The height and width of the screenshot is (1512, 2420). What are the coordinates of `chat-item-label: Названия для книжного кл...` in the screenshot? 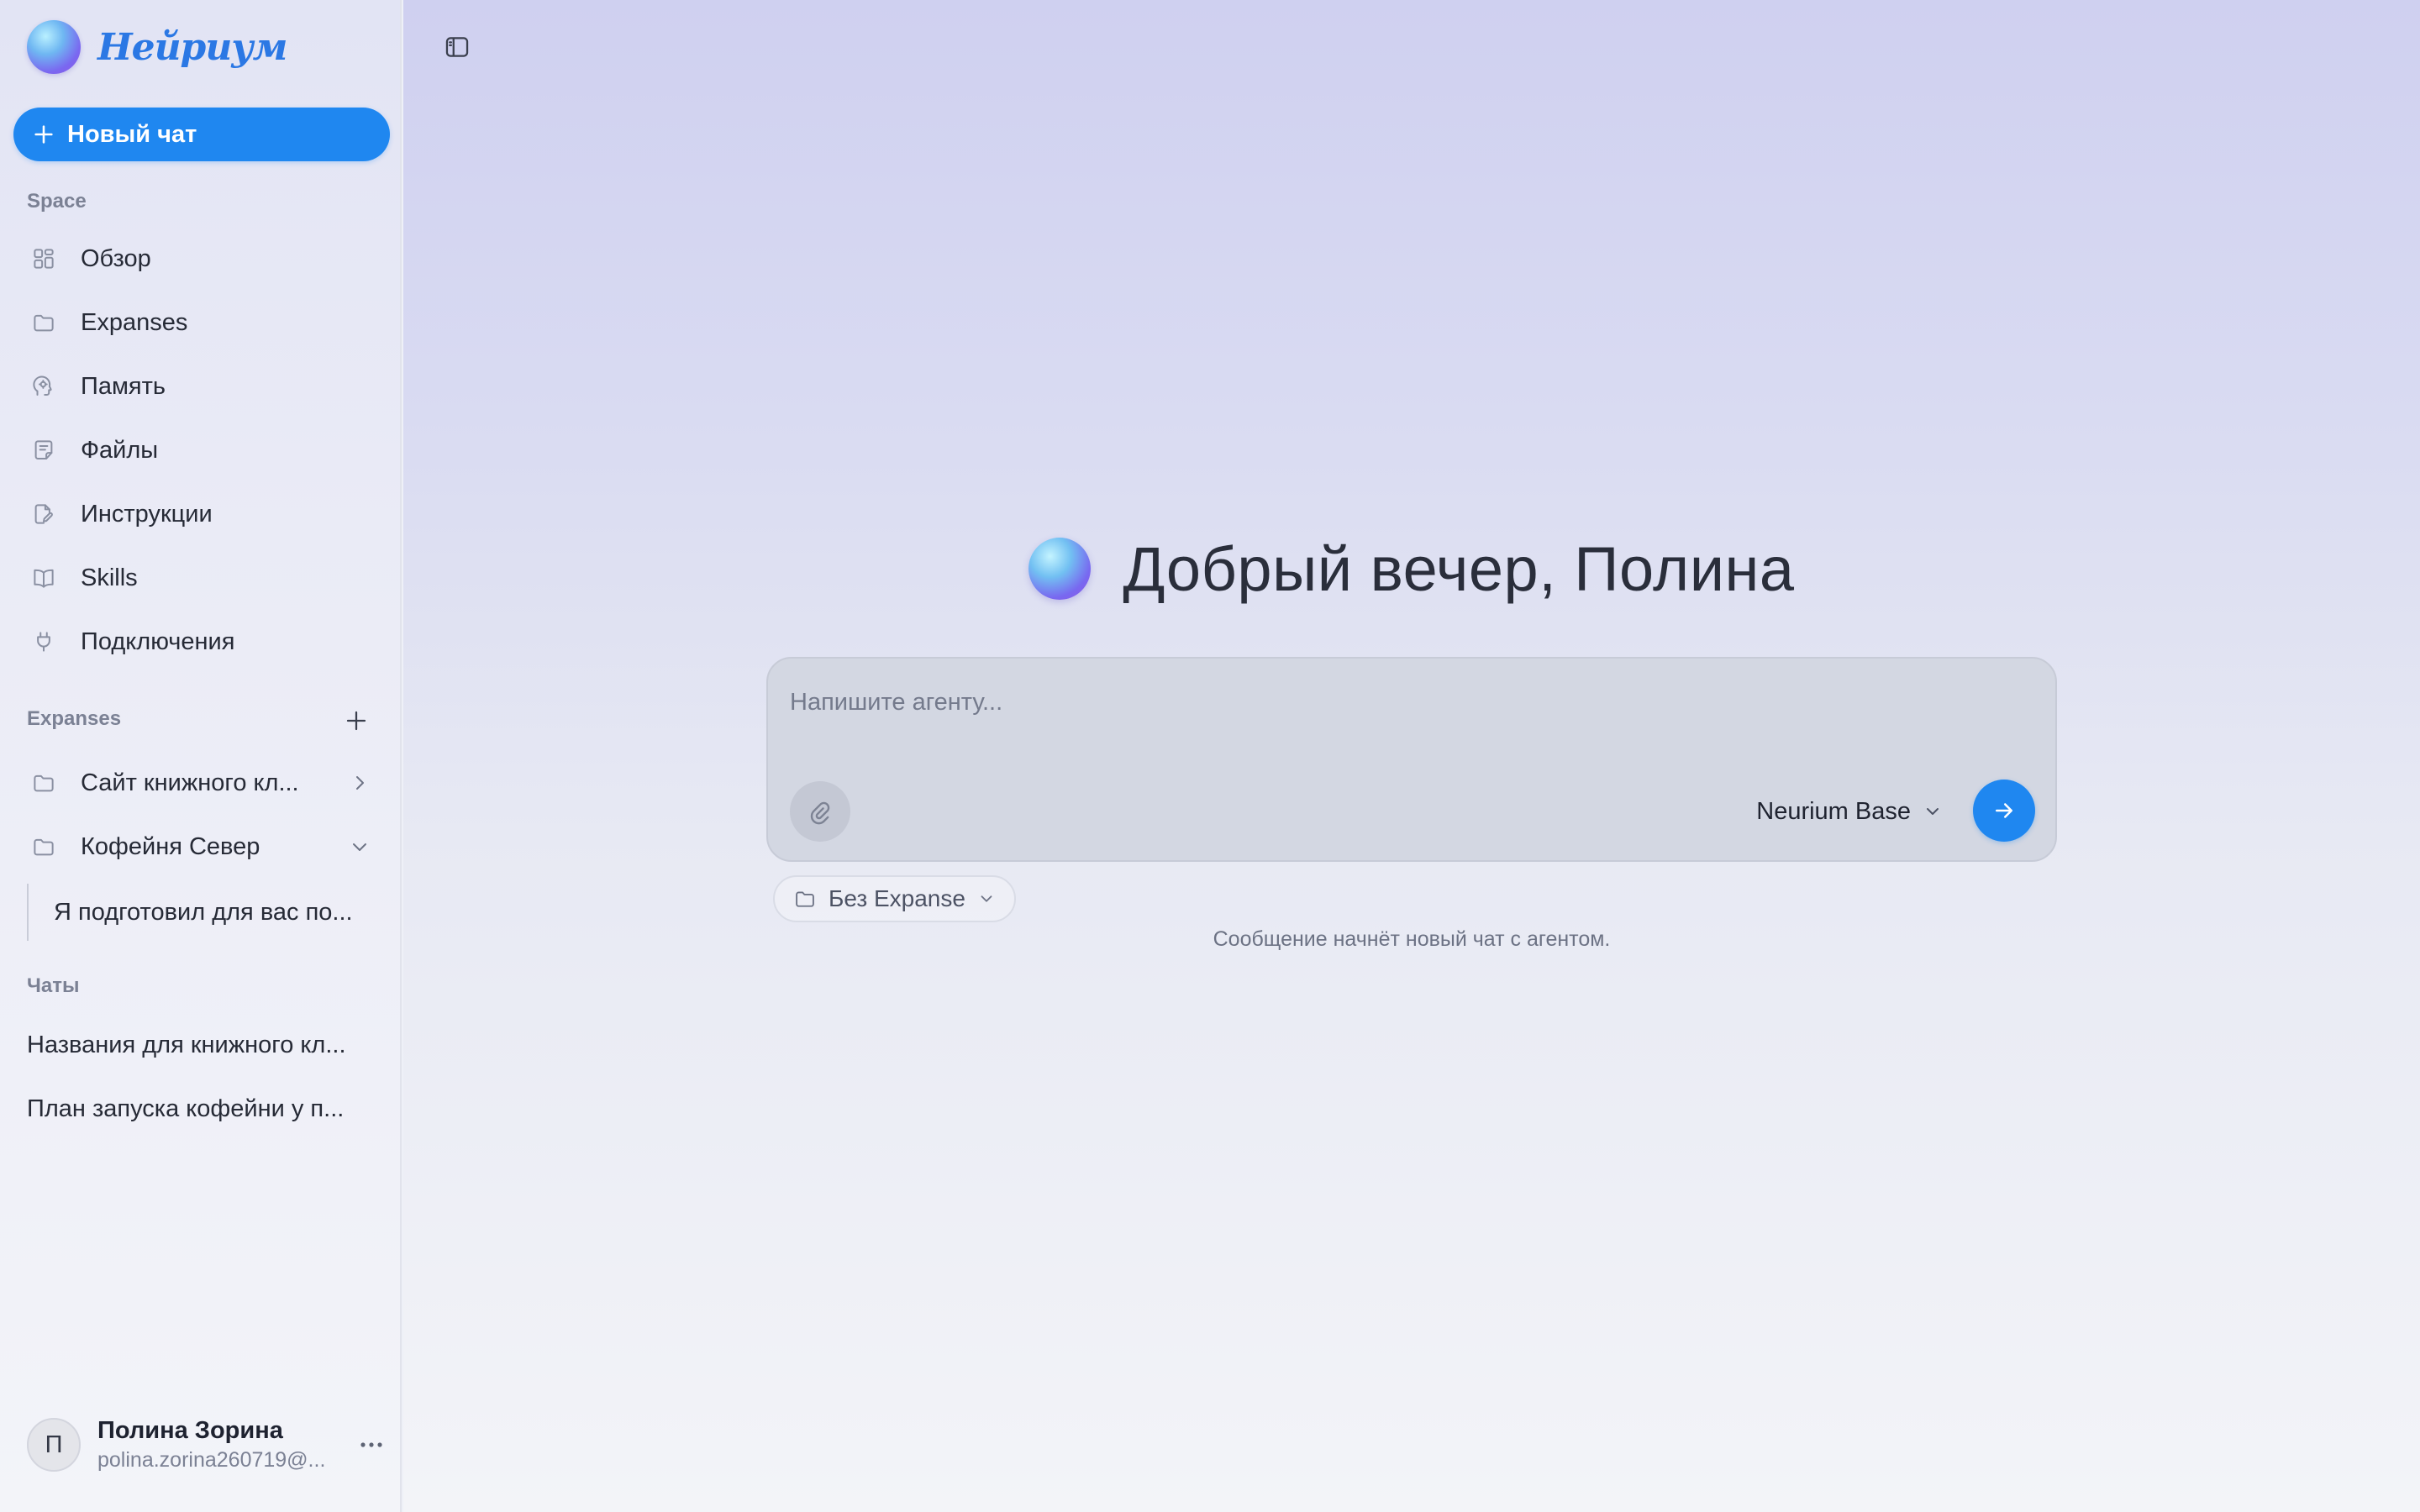 It's located at (187, 1044).